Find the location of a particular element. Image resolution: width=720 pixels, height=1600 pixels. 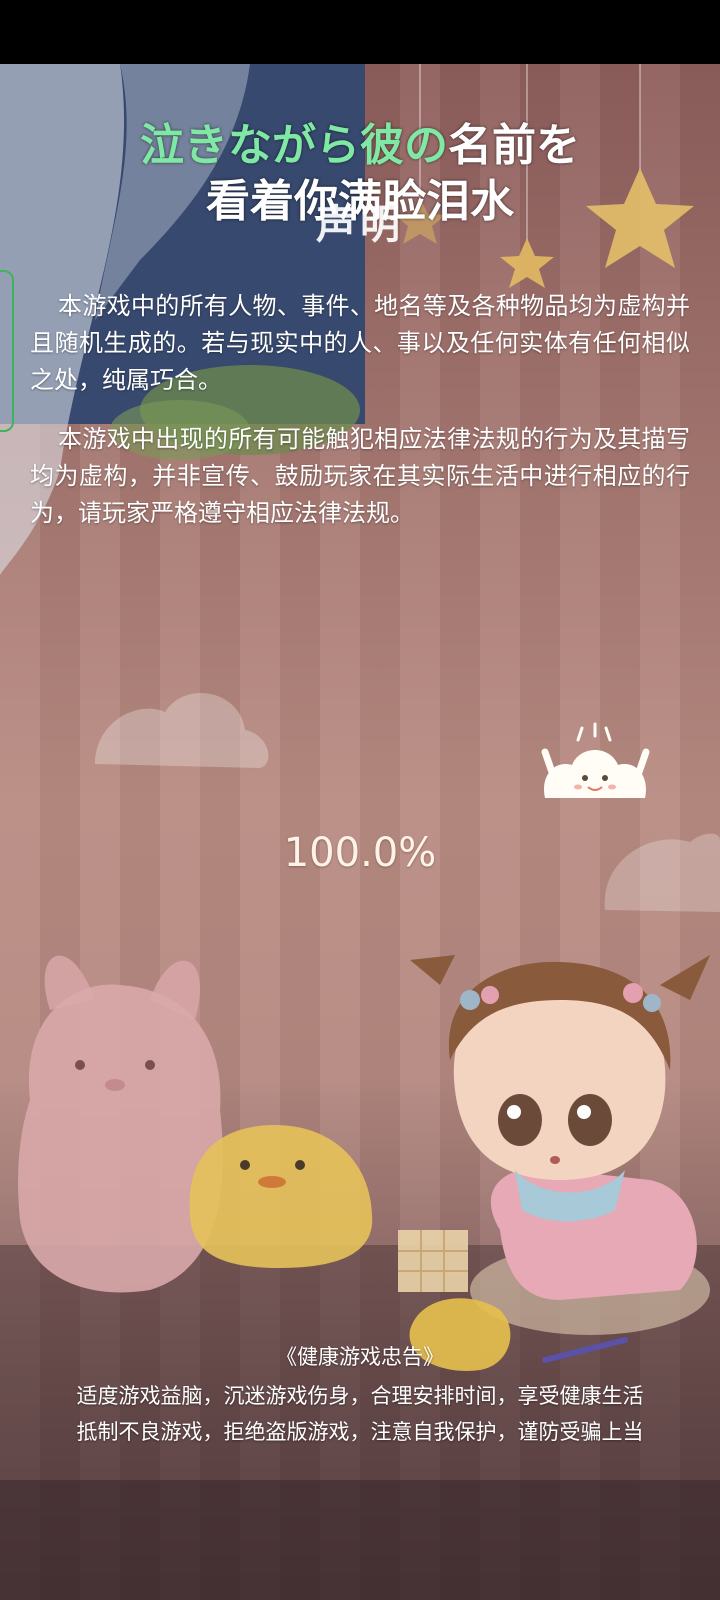

disclaimer-heading: 声明 is located at coordinates (360, 225).